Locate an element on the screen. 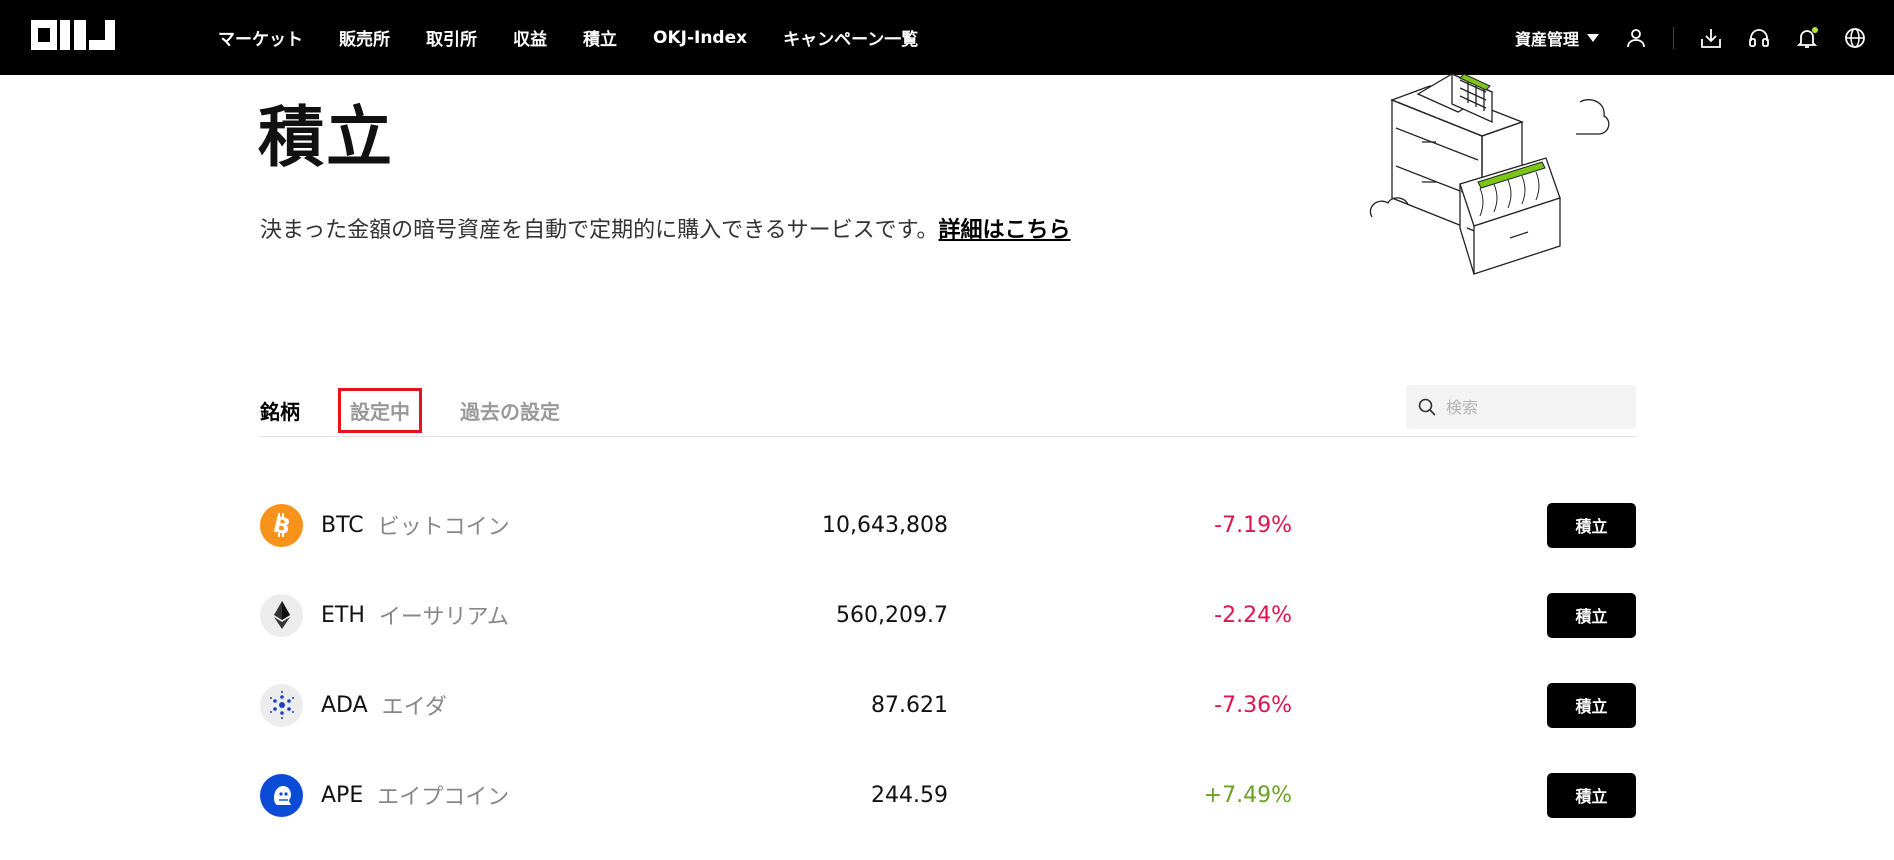 Image resolution: width=1894 pixels, height=860 pixels. user-icon is located at coordinates (1636, 38).